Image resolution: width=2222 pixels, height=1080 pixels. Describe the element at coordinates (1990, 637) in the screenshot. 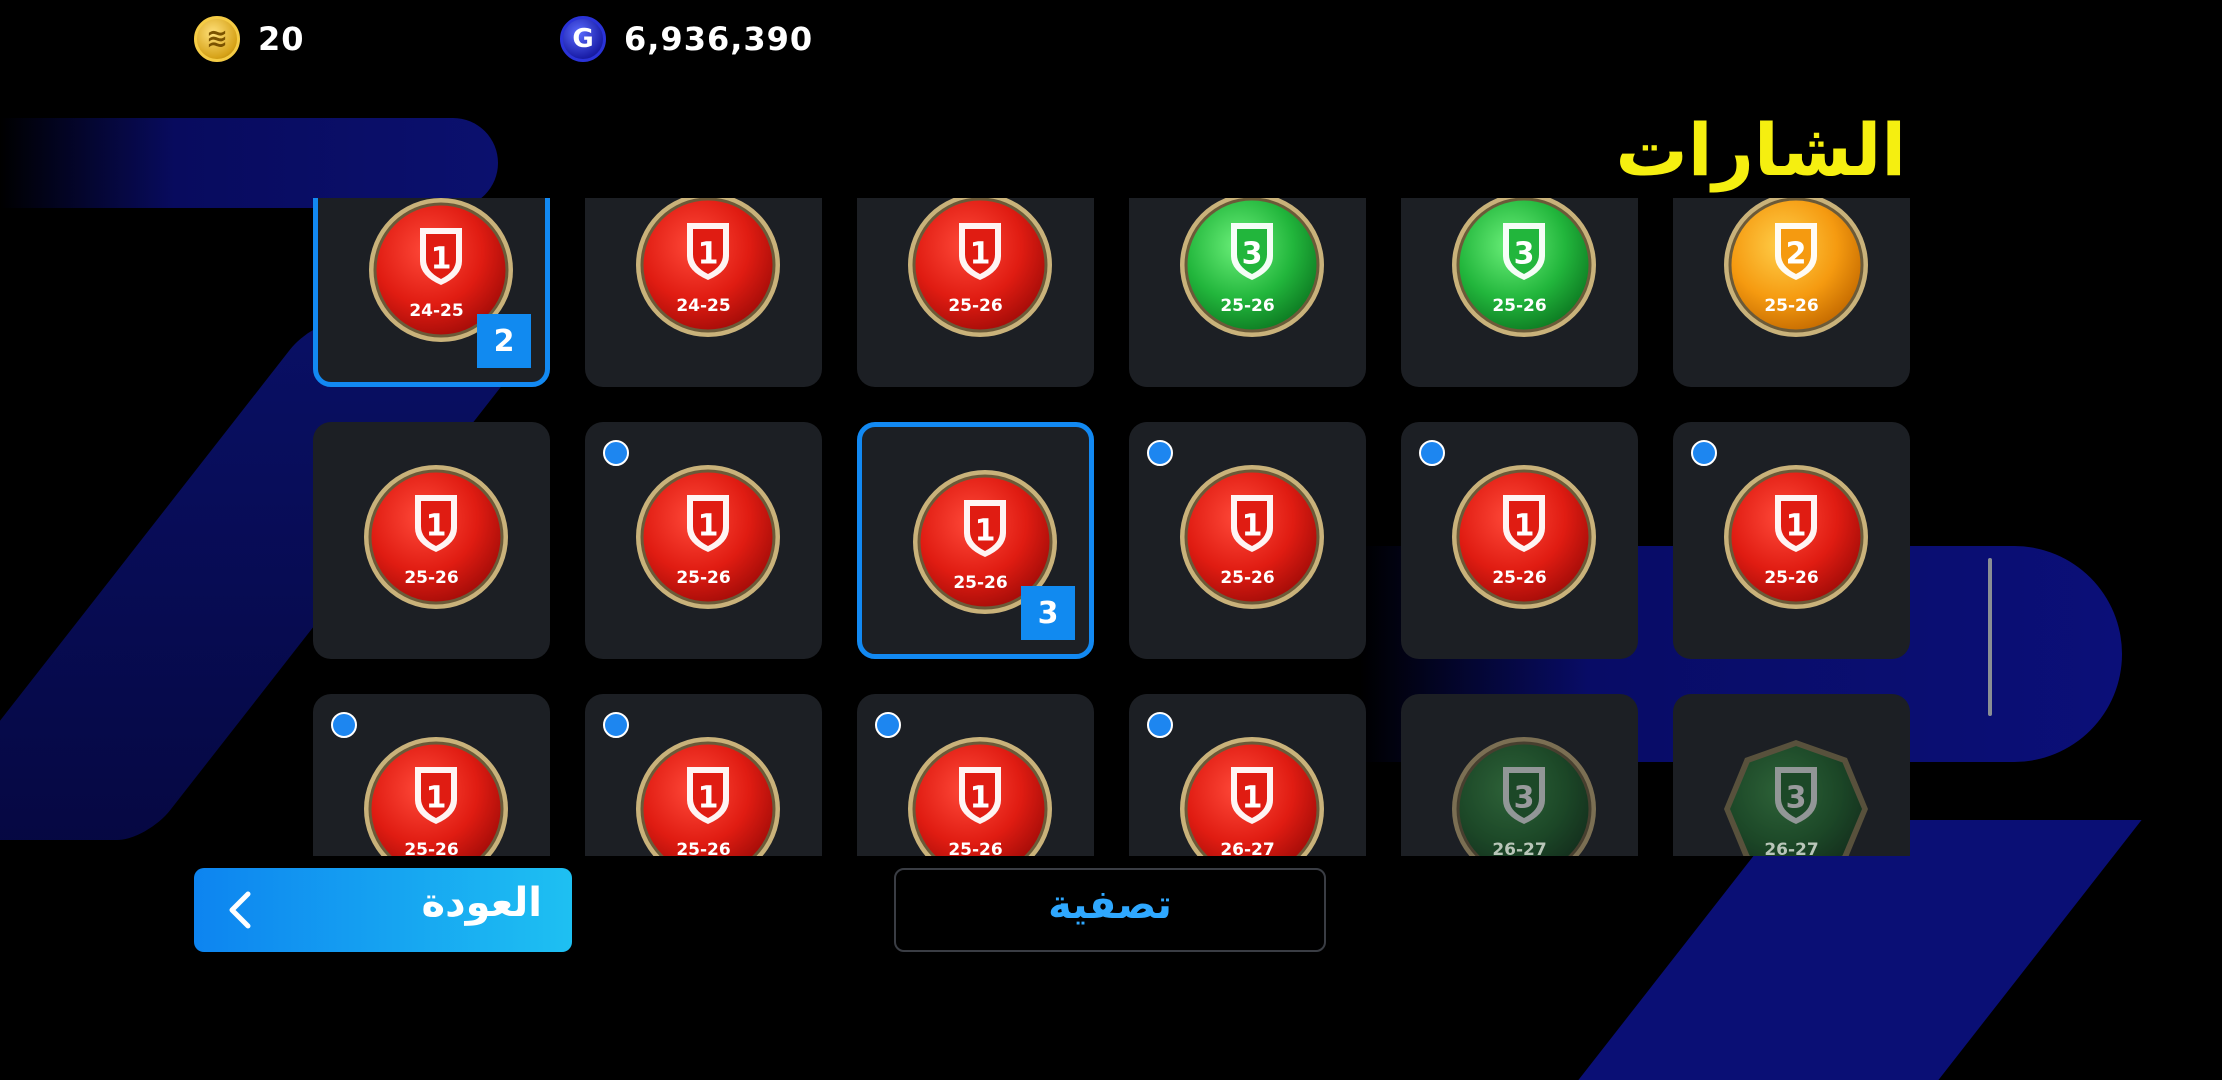

I see `scrollbar` at that location.